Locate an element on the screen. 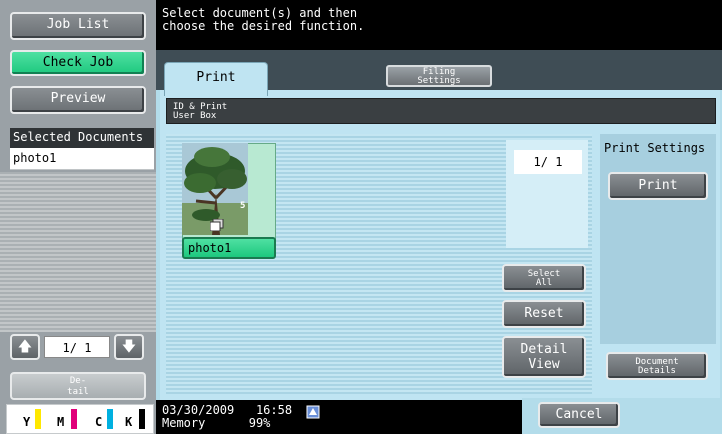 This screenshot has height=434, width=722. arrow-up-icon: 🡅 is located at coordinates (25, 347).